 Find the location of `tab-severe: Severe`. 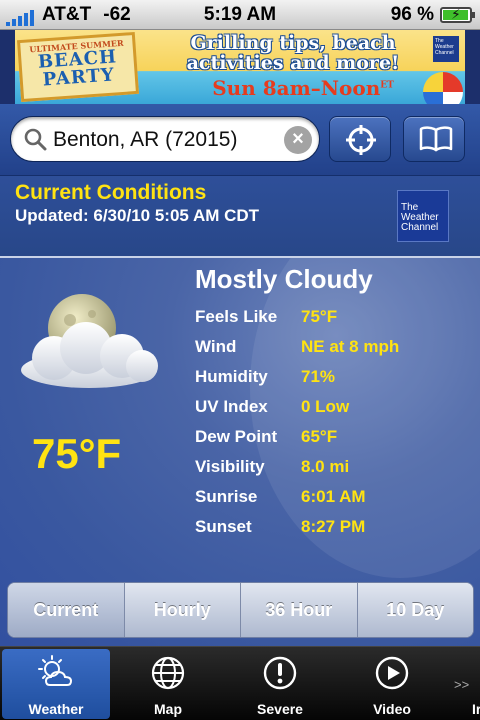

tab-severe: Severe is located at coordinates (280, 684).